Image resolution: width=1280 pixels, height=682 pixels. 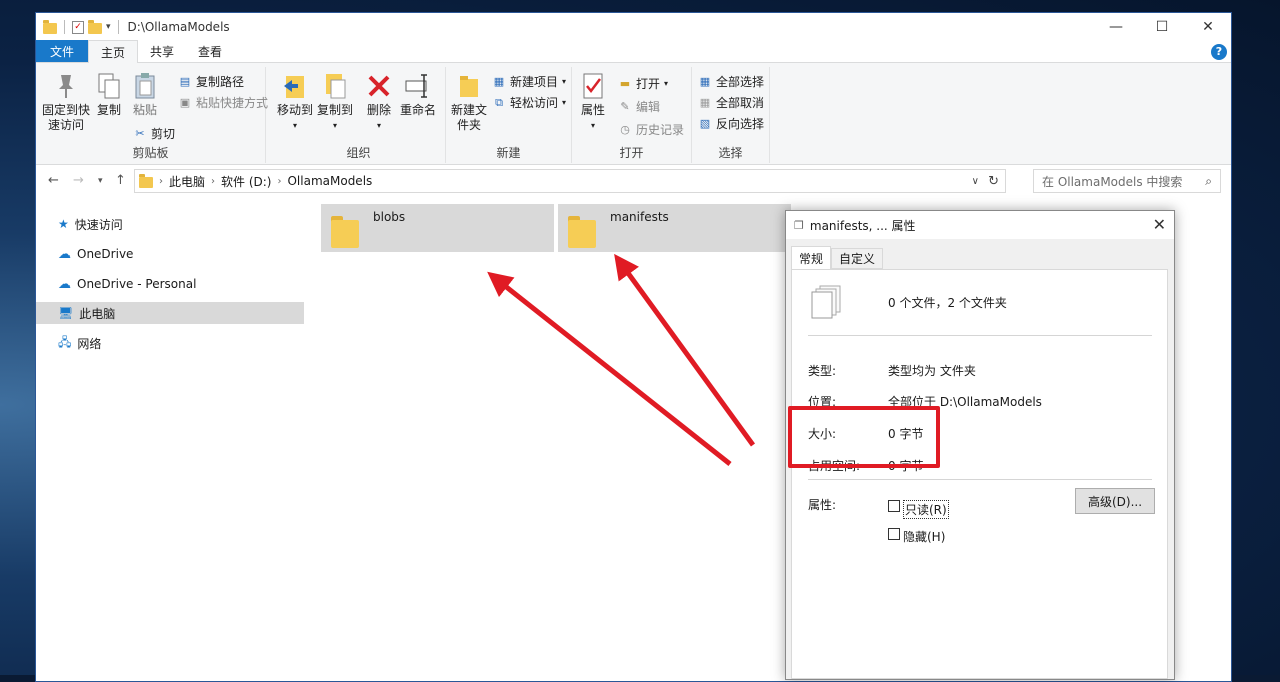 I want to click on arrow-to-blobs, so click(x=609, y=368).